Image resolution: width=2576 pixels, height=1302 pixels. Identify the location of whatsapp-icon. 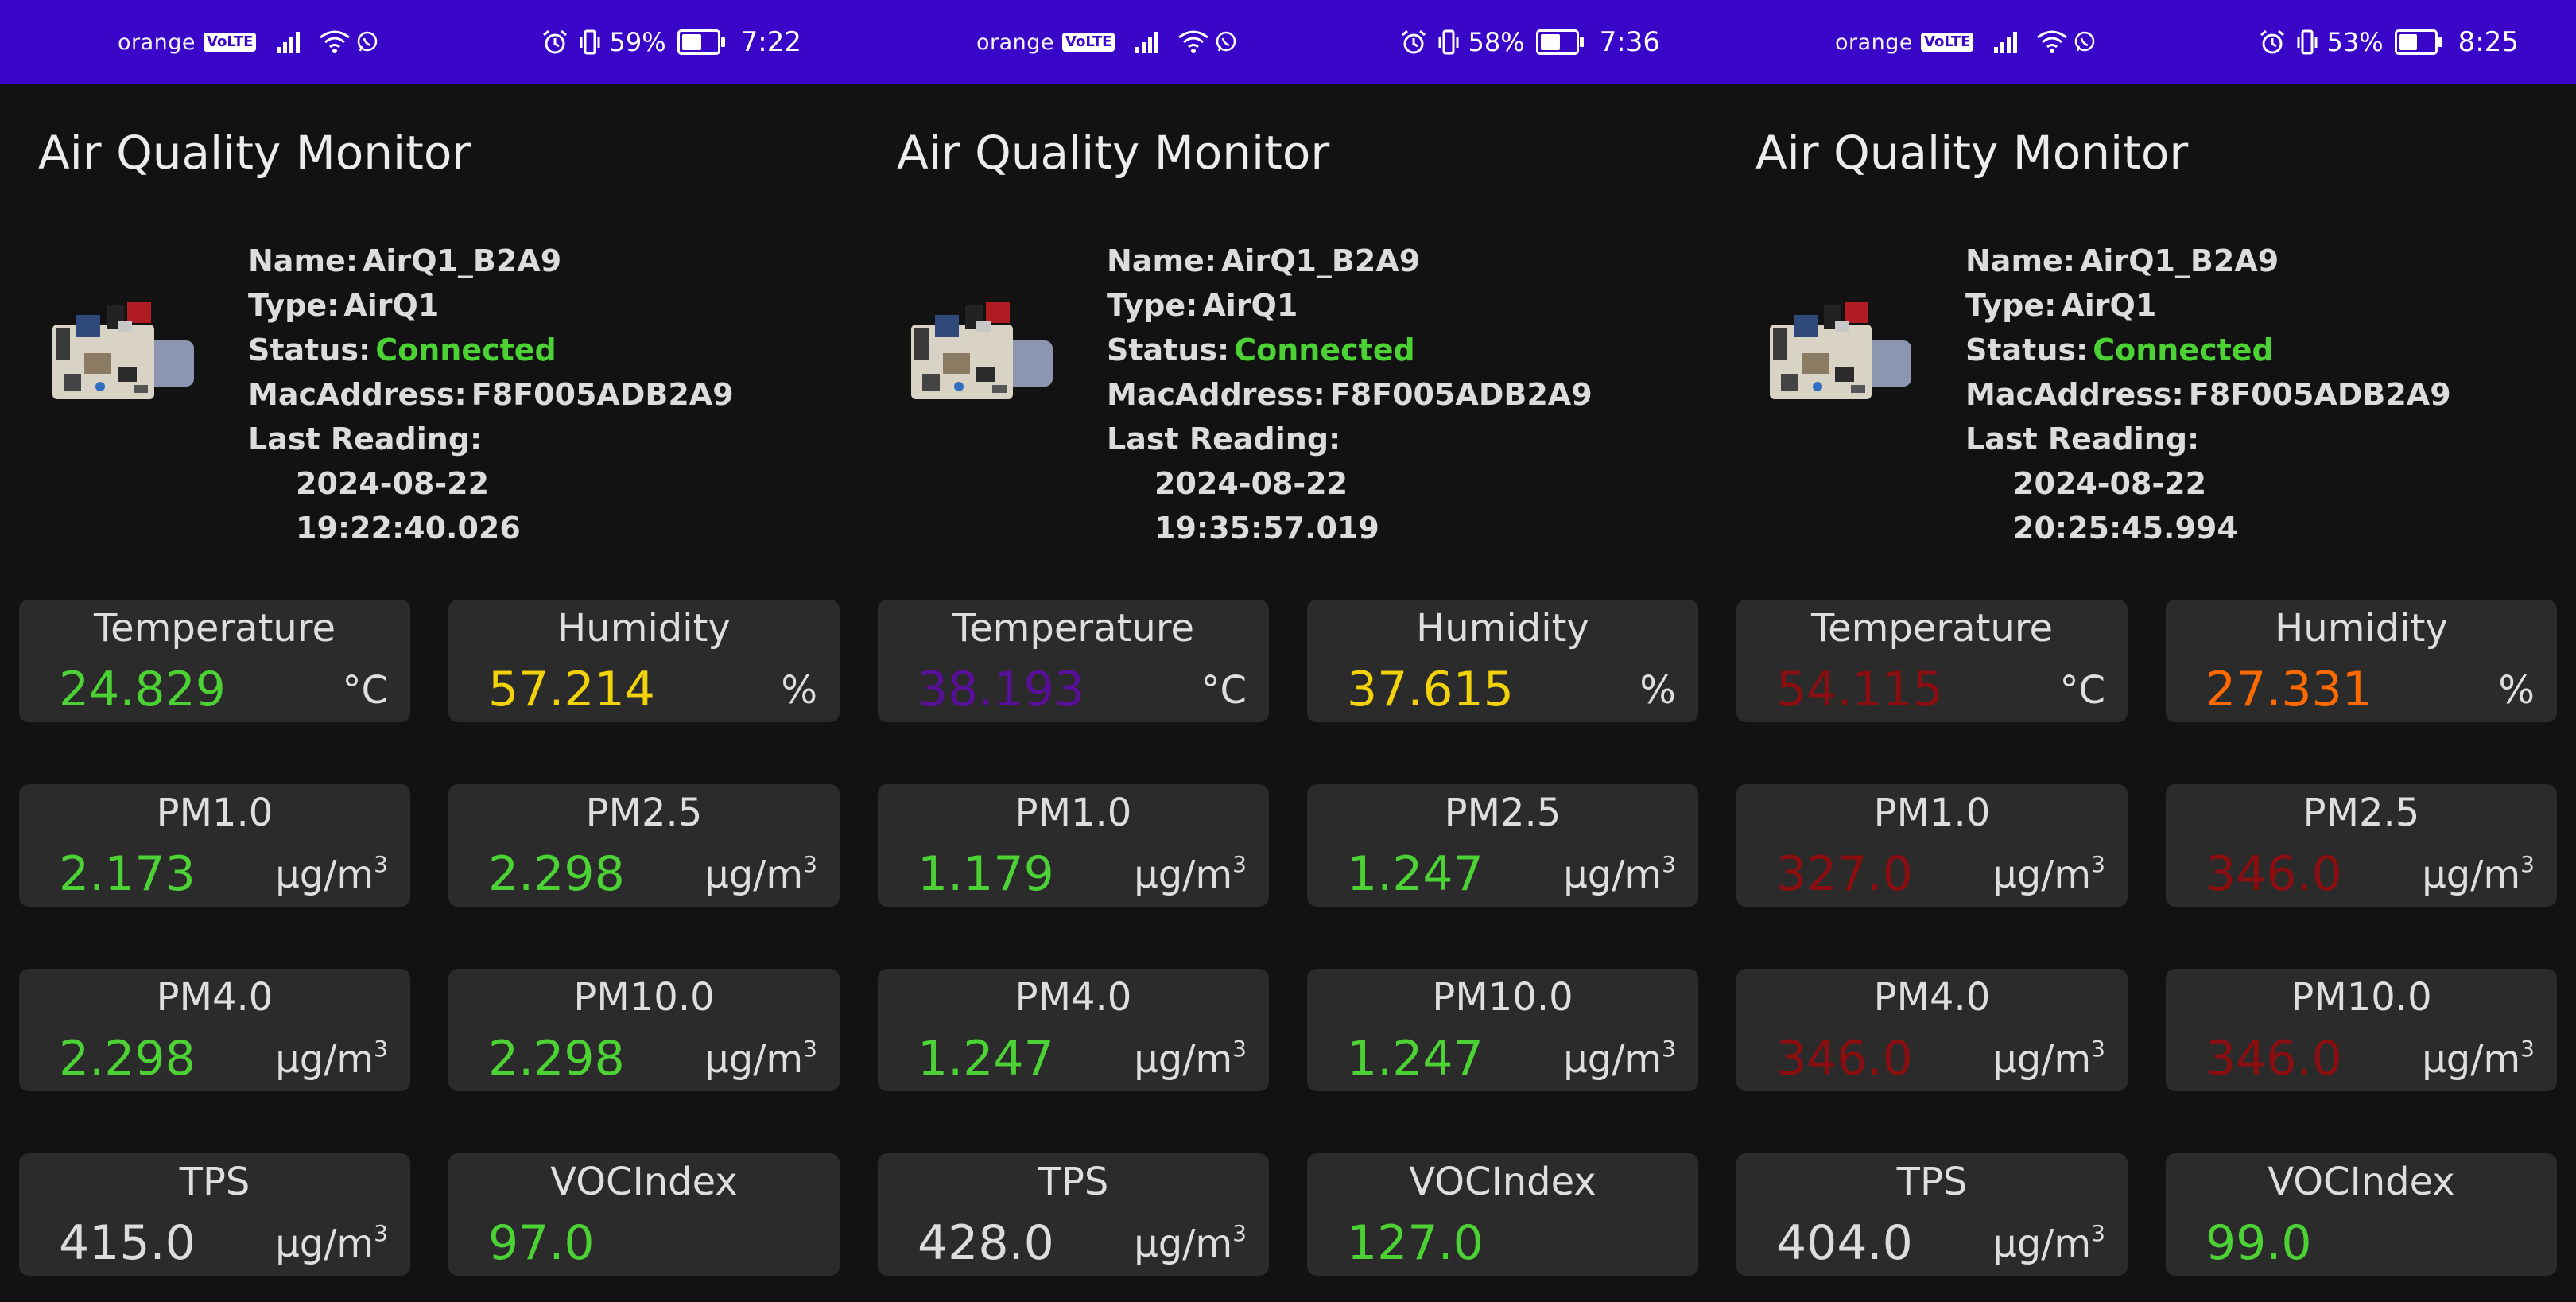
(368, 42).